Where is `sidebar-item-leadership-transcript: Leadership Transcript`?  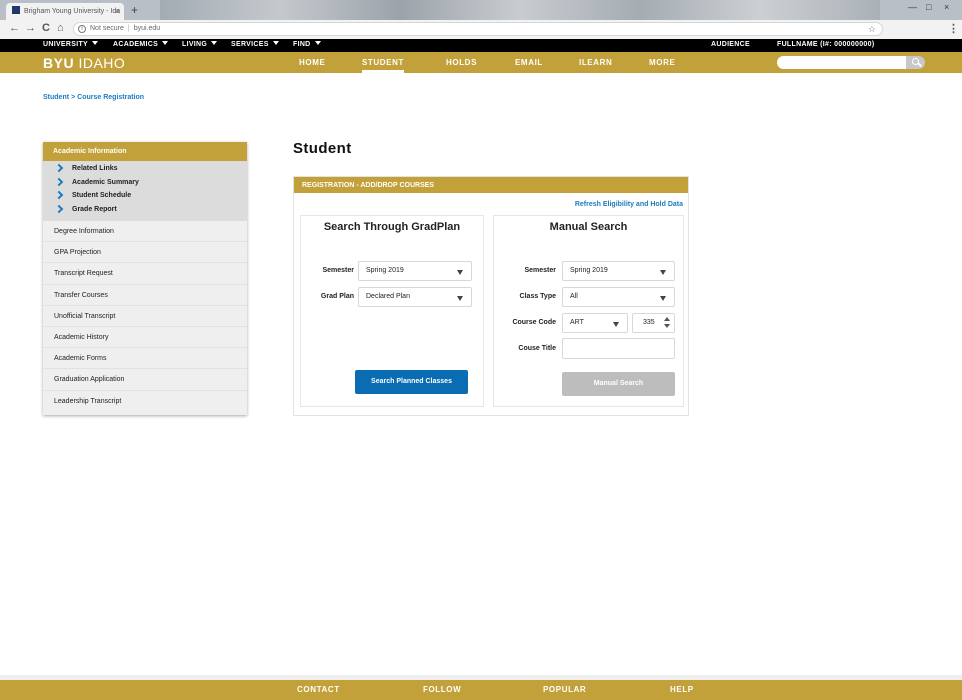
sidebar-item-leadership-transcript: Leadership Transcript is located at coordinates (145, 401).